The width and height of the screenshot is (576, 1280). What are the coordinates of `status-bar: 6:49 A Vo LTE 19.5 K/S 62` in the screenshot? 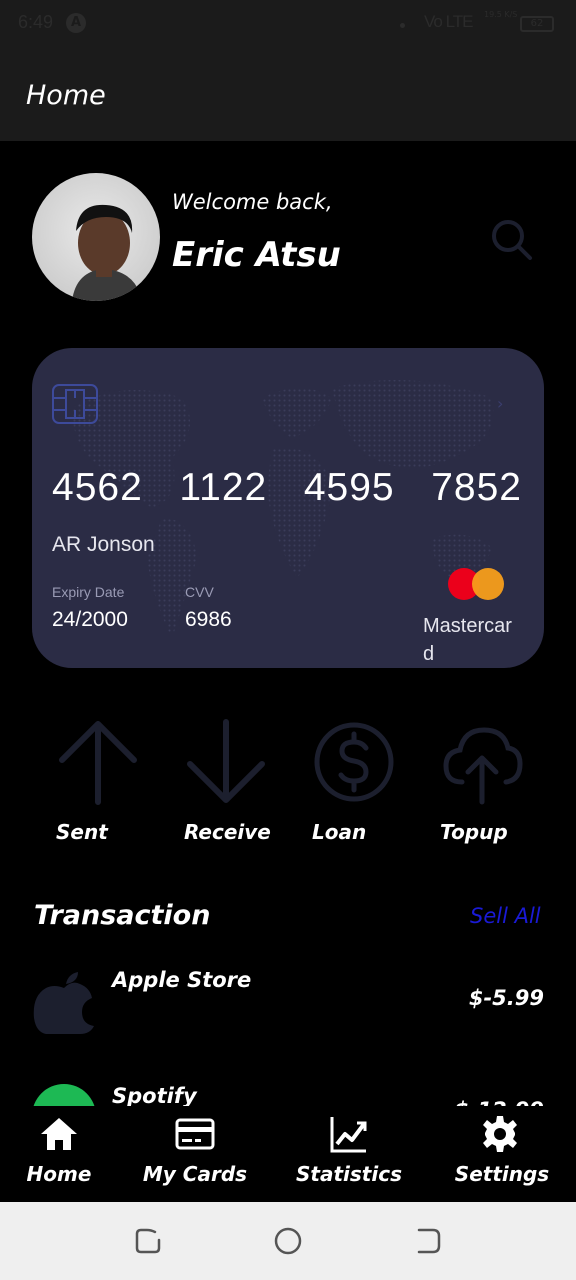 It's located at (288, 26).